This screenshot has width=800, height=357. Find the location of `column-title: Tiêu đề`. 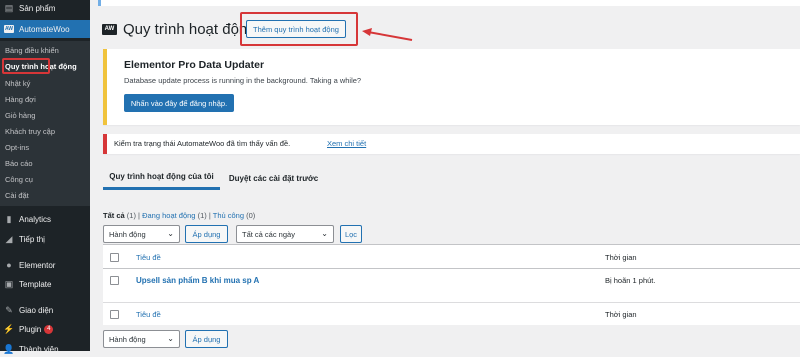

column-title: Tiêu đề is located at coordinates (148, 257).